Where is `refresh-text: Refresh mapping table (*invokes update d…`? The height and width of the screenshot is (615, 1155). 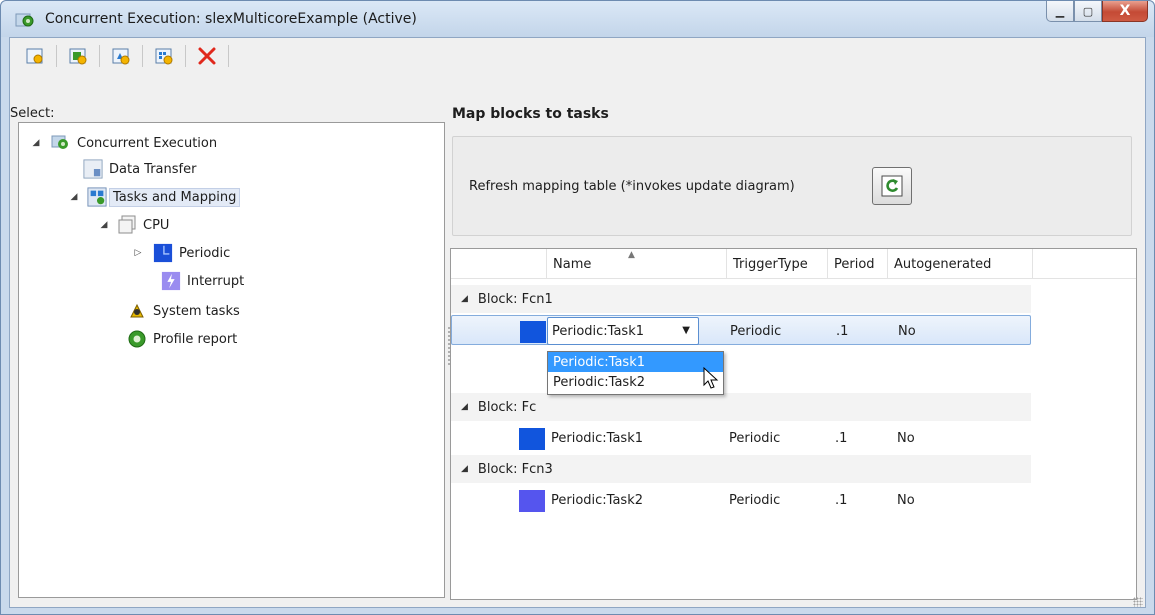
refresh-text: Refresh mapping table (*invokes update d… is located at coordinates (632, 186).